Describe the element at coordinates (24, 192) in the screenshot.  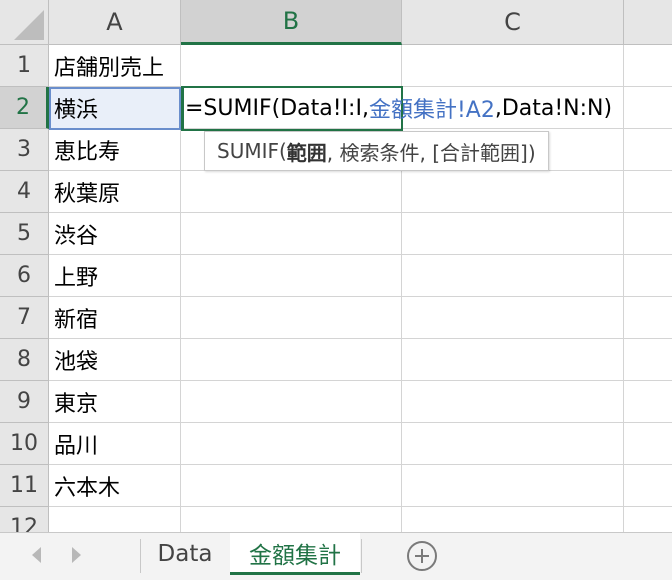
I see `row-header-4: 4` at that location.